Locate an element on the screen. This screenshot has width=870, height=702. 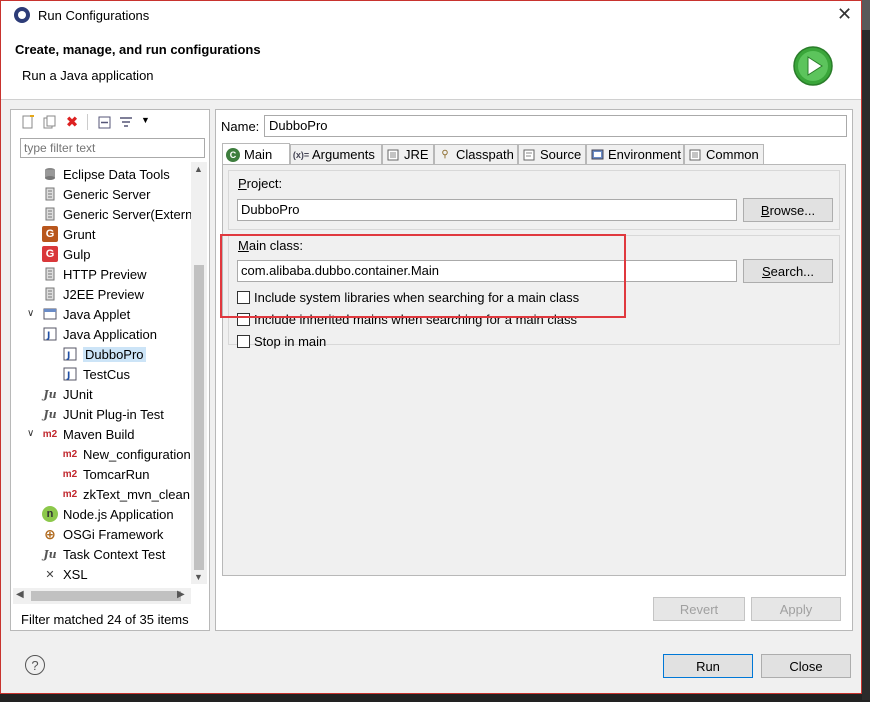
tree-item-zktext-mvn-clean: m2 zkText_mvn_clean is located at coordinates (126, 494).